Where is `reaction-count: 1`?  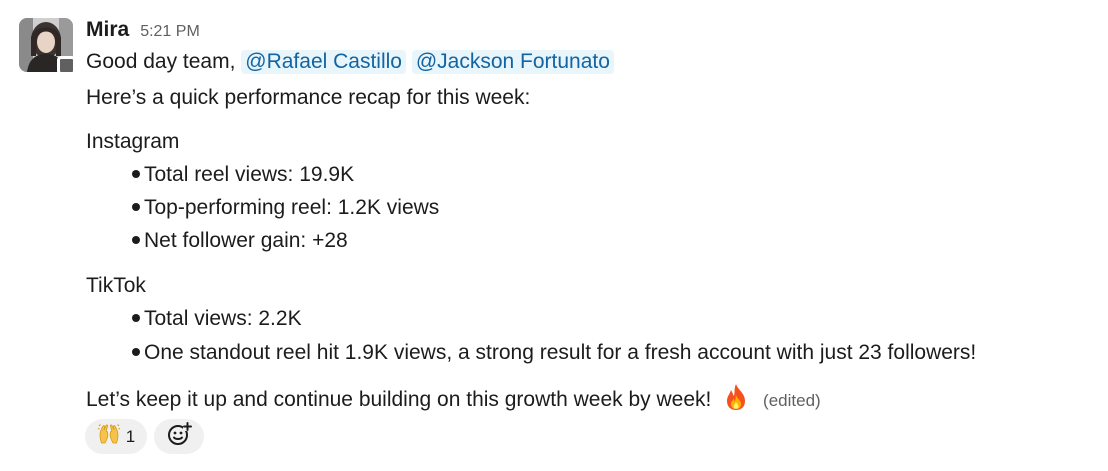 reaction-count: 1 is located at coordinates (130, 436).